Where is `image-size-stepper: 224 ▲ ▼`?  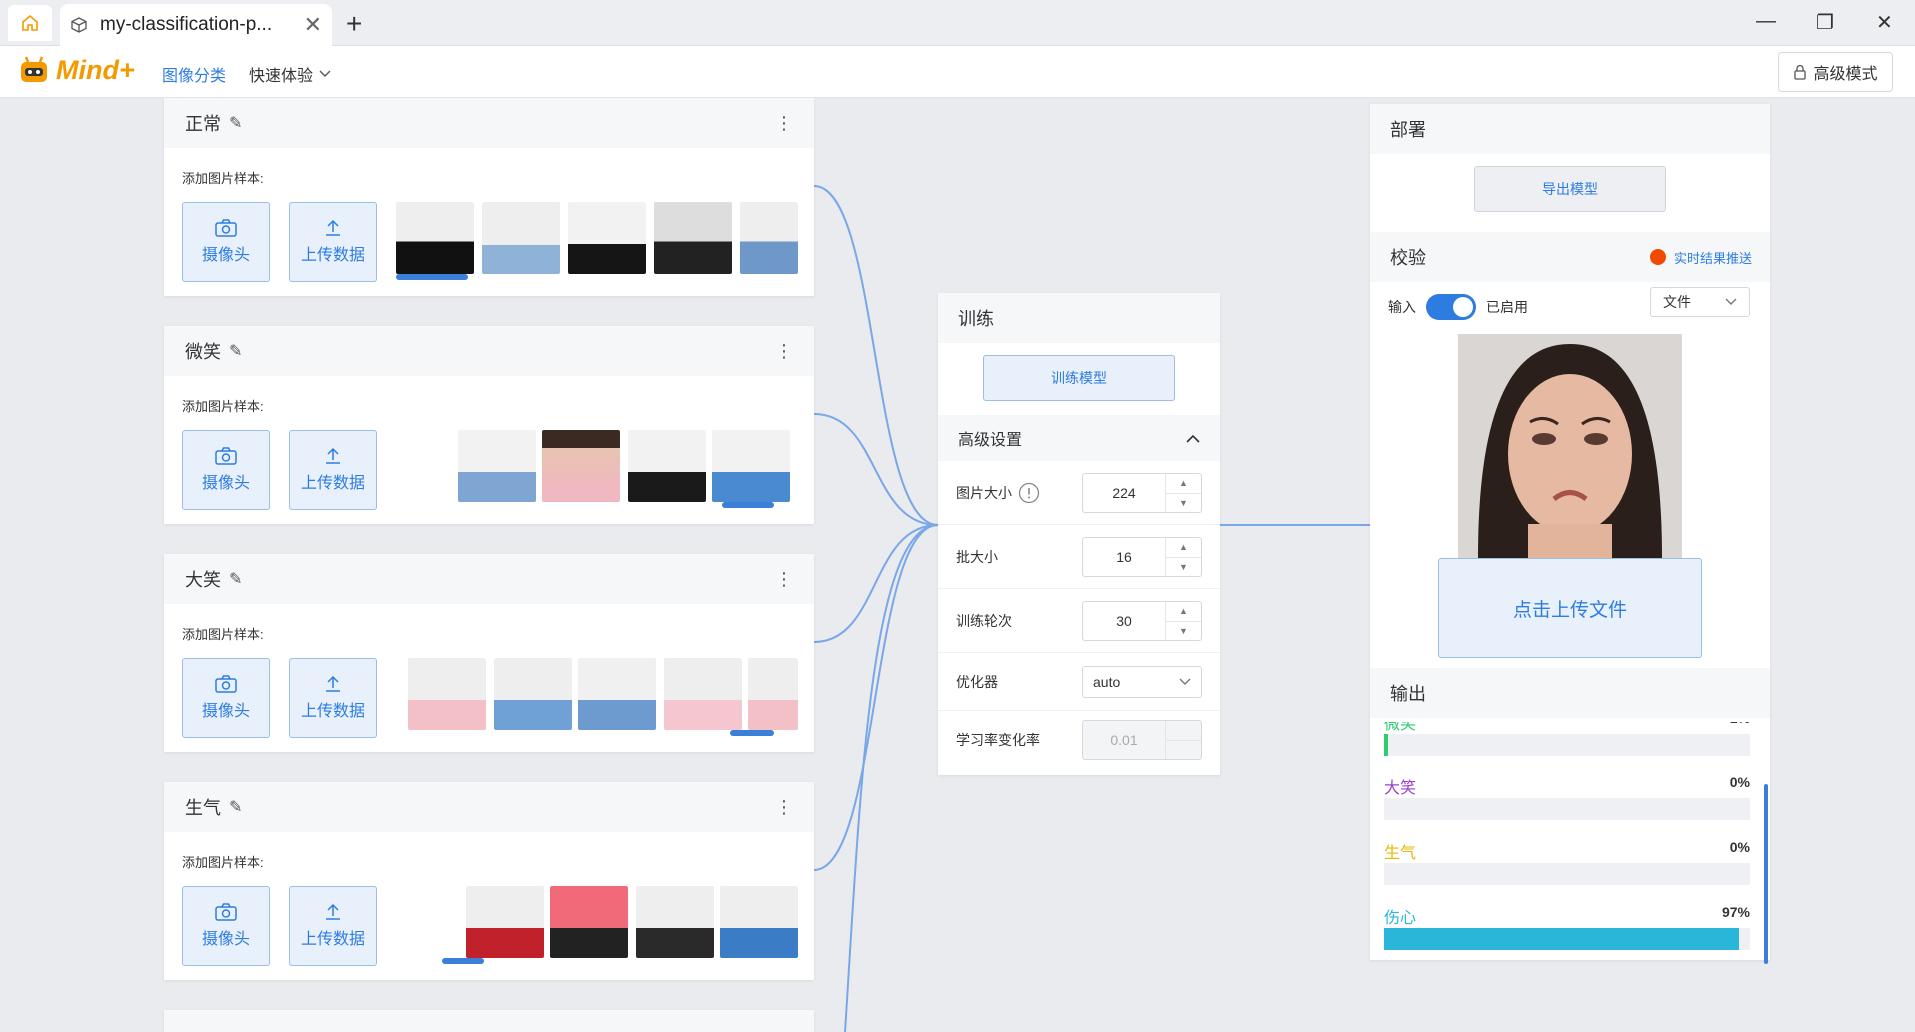
image-size-stepper: 224 ▲ ▼ is located at coordinates (1142, 493).